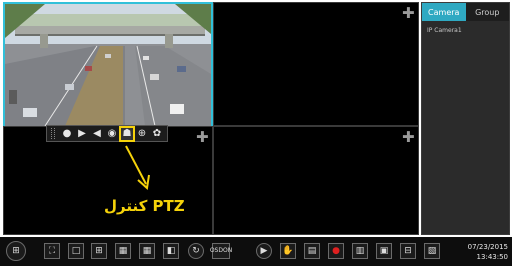 Image resolution: width=512 pixels, height=266 pixels. I want to click on sequence-icon: ↻, so click(196, 251).